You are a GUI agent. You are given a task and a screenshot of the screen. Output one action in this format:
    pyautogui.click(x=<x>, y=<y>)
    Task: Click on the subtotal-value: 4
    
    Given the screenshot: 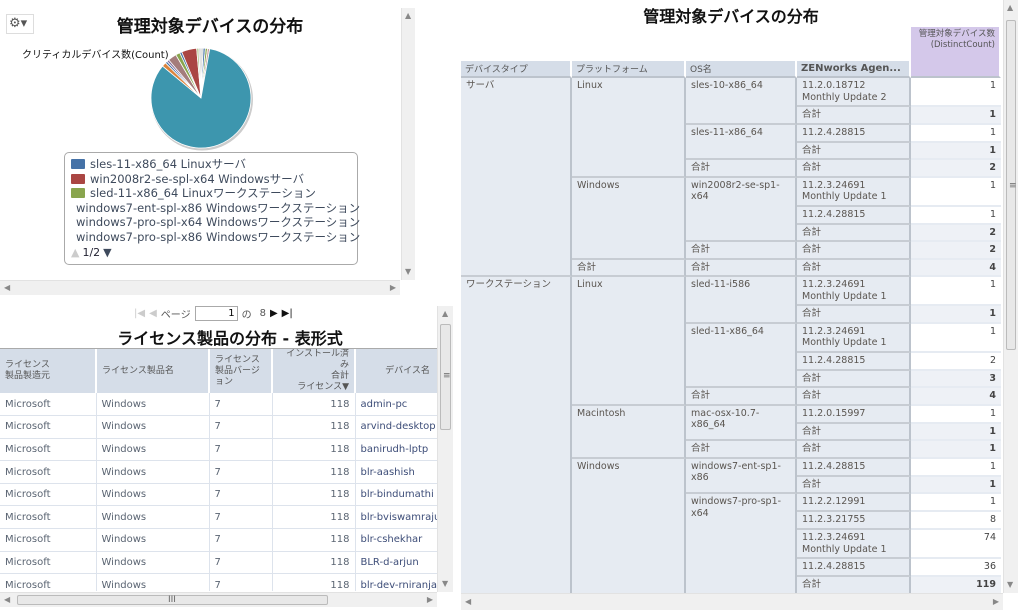 What is the action you would take?
    pyautogui.click(x=956, y=268)
    